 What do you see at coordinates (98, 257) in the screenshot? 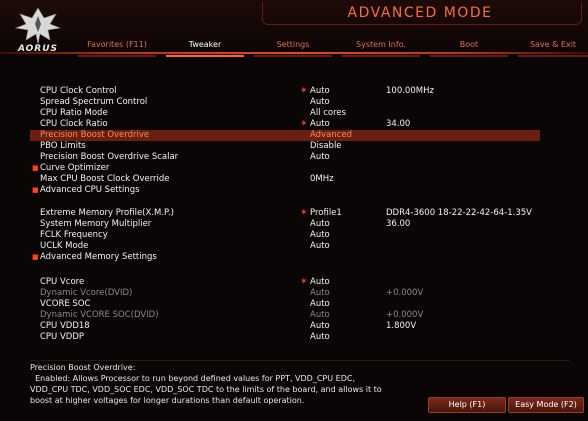
I see `setting-label: Advanced Memory Settings` at bounding box center [98, 257].